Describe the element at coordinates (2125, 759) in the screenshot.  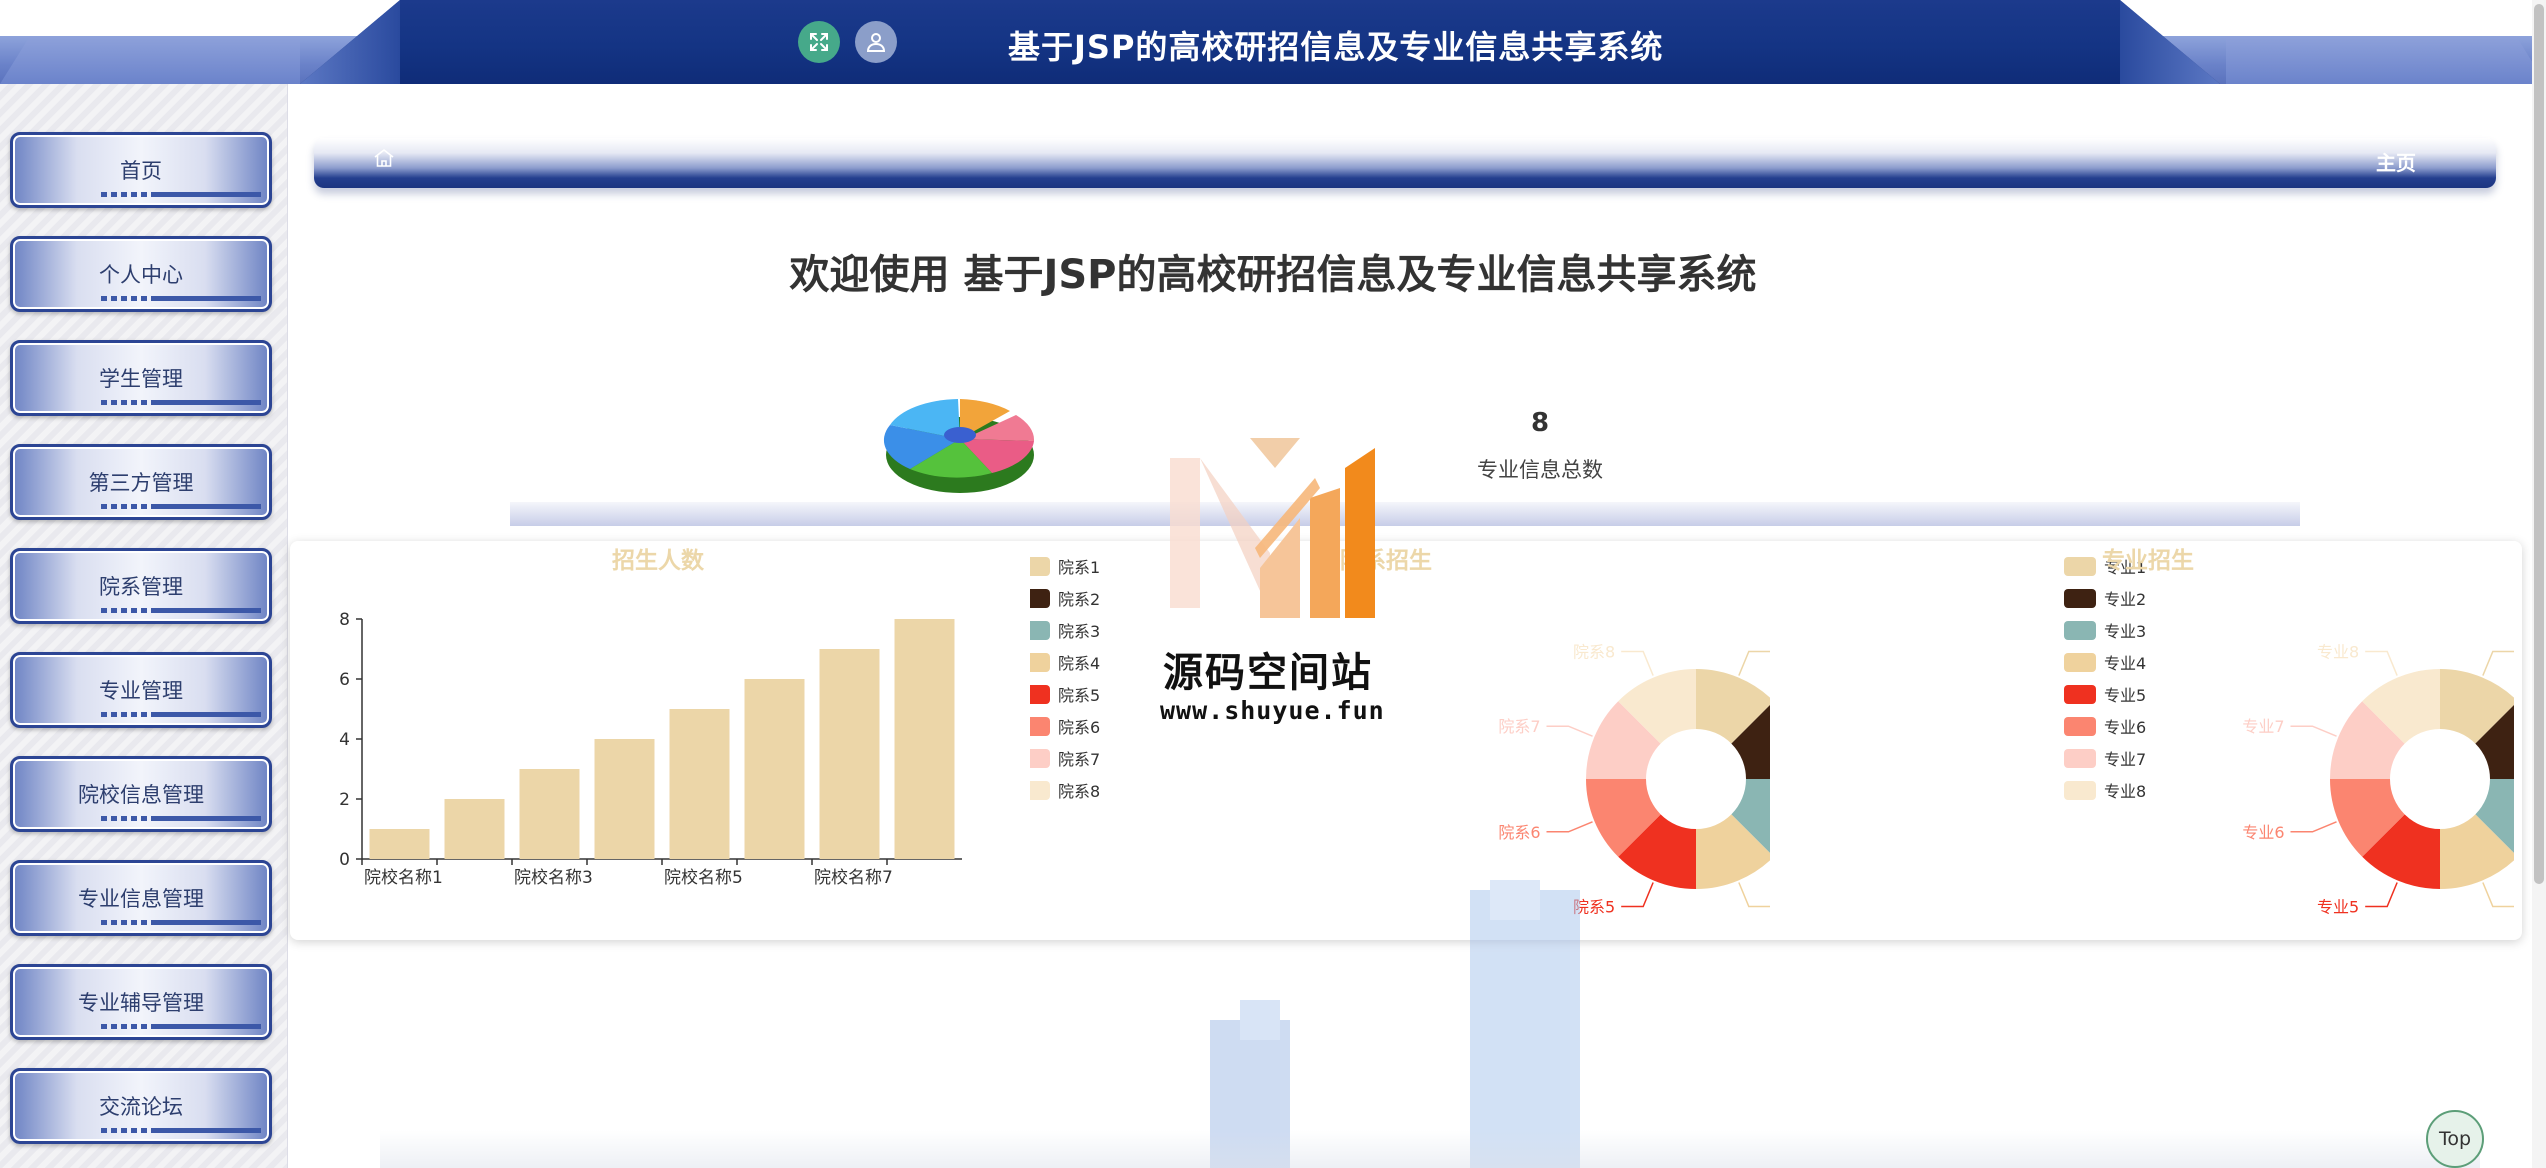
I see `legend-label: 专业7` at that location.